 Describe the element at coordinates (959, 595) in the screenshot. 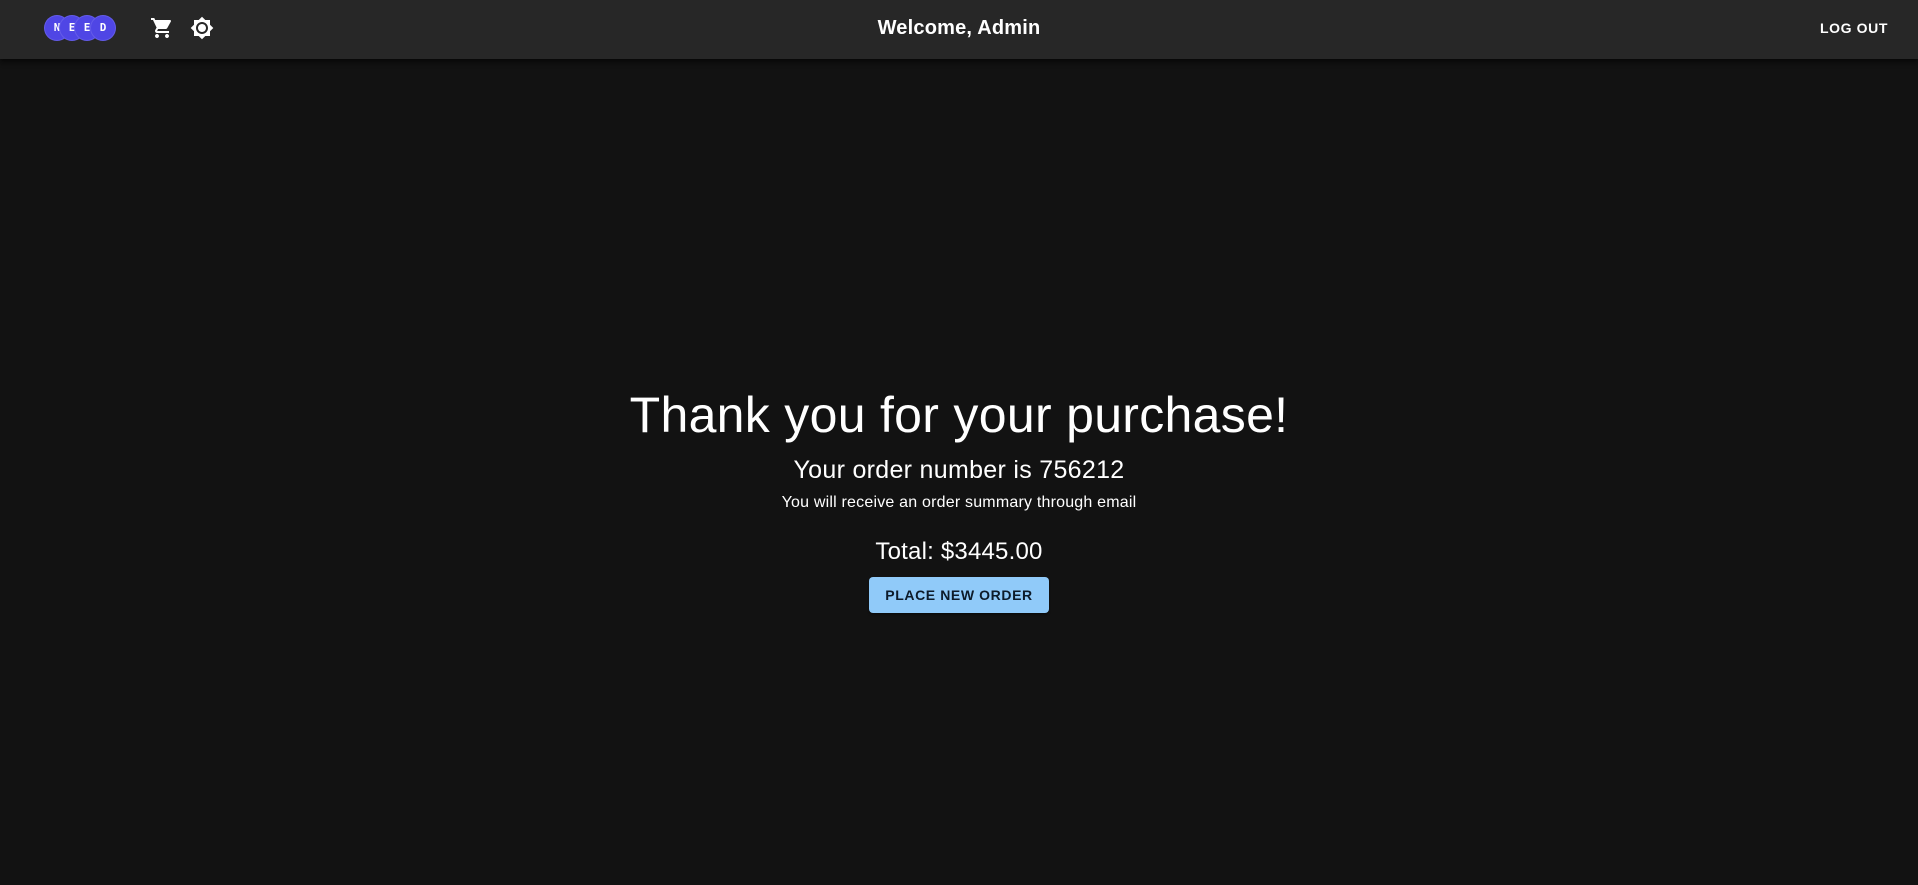

I see `place-new-order-button: PLACE NEW ORDER` at that location.